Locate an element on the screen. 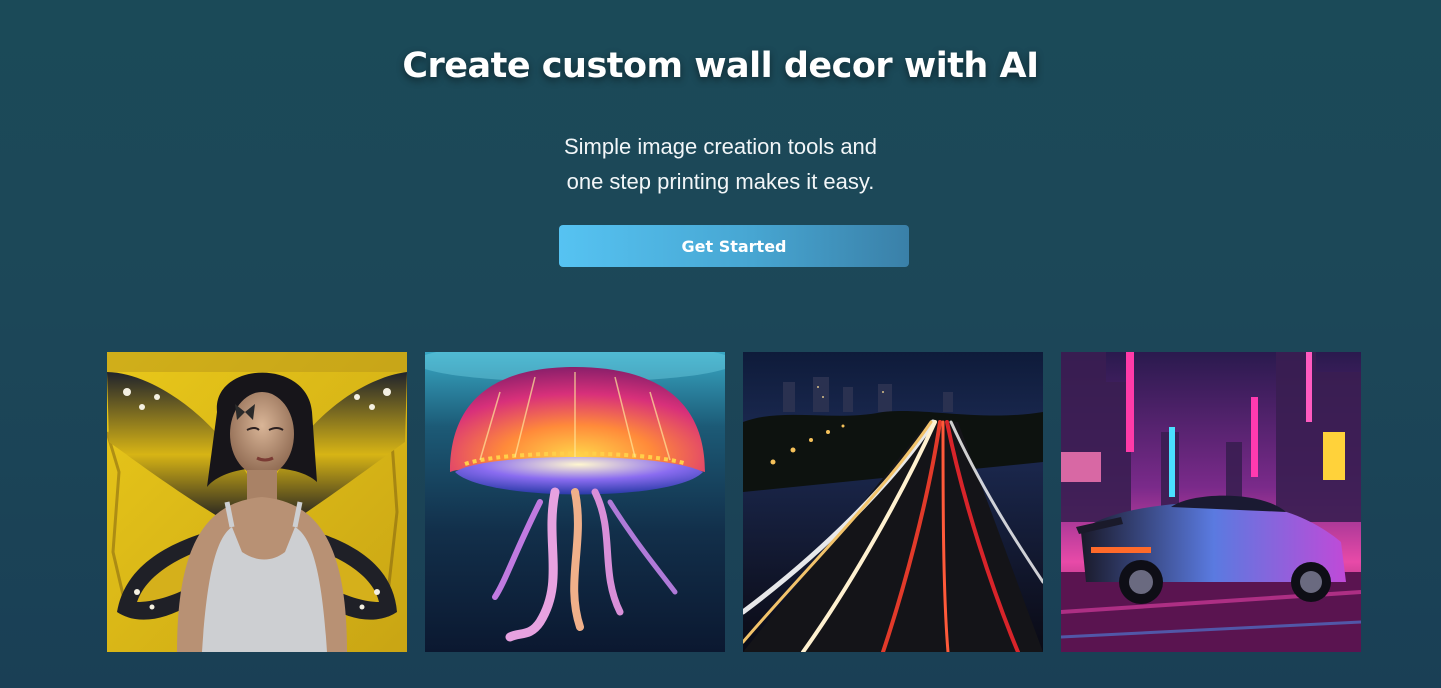  neon-sports-car-image is located at coordinates (1211, 502).